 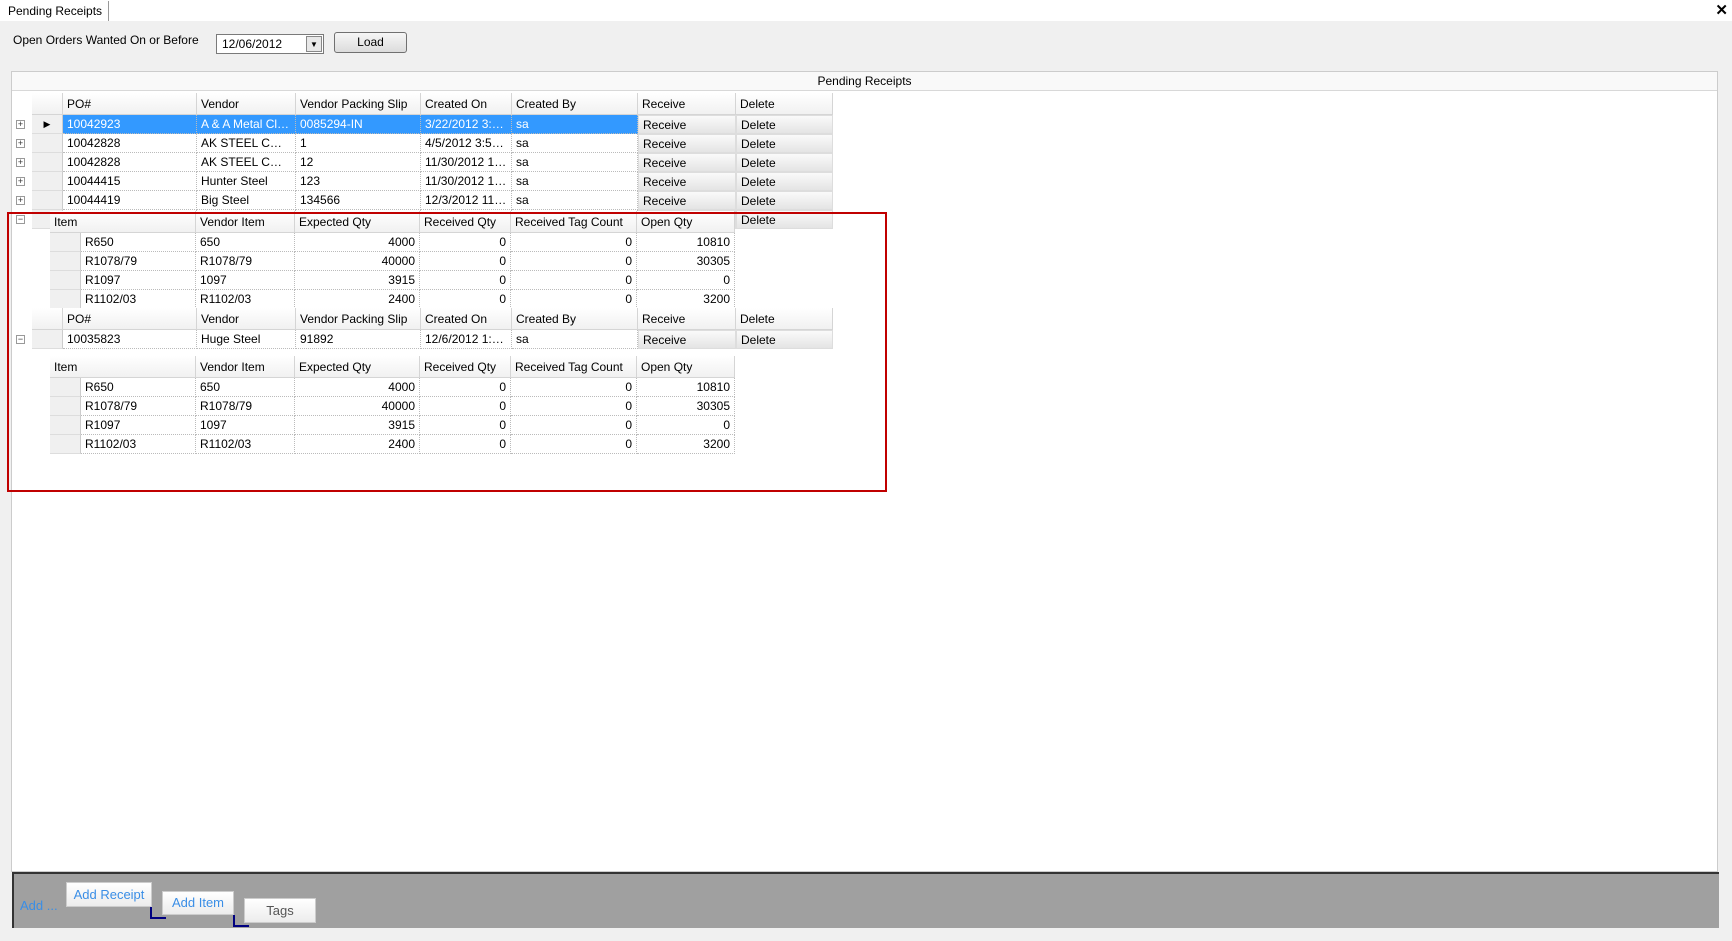 I want to click on column-header: Vendor, so click(x=246, y=104).